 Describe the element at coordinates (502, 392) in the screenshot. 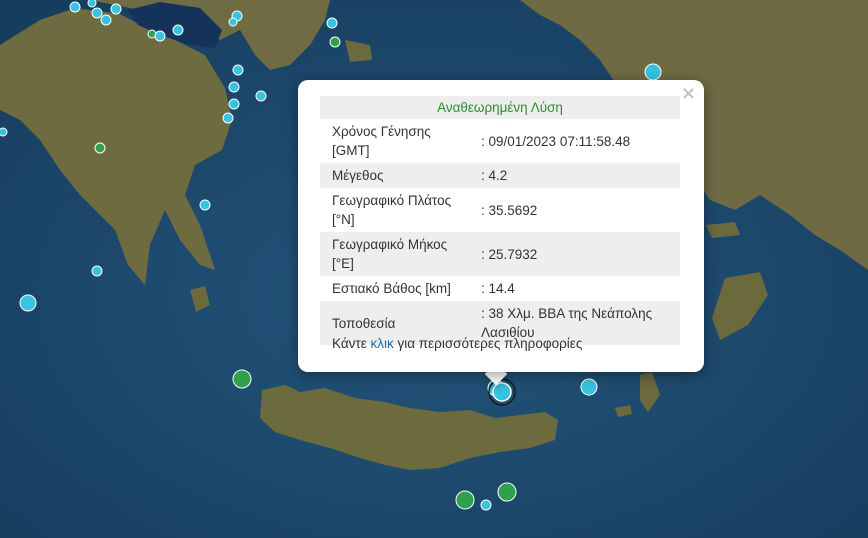

I see `selected-quake-marker` at that location.